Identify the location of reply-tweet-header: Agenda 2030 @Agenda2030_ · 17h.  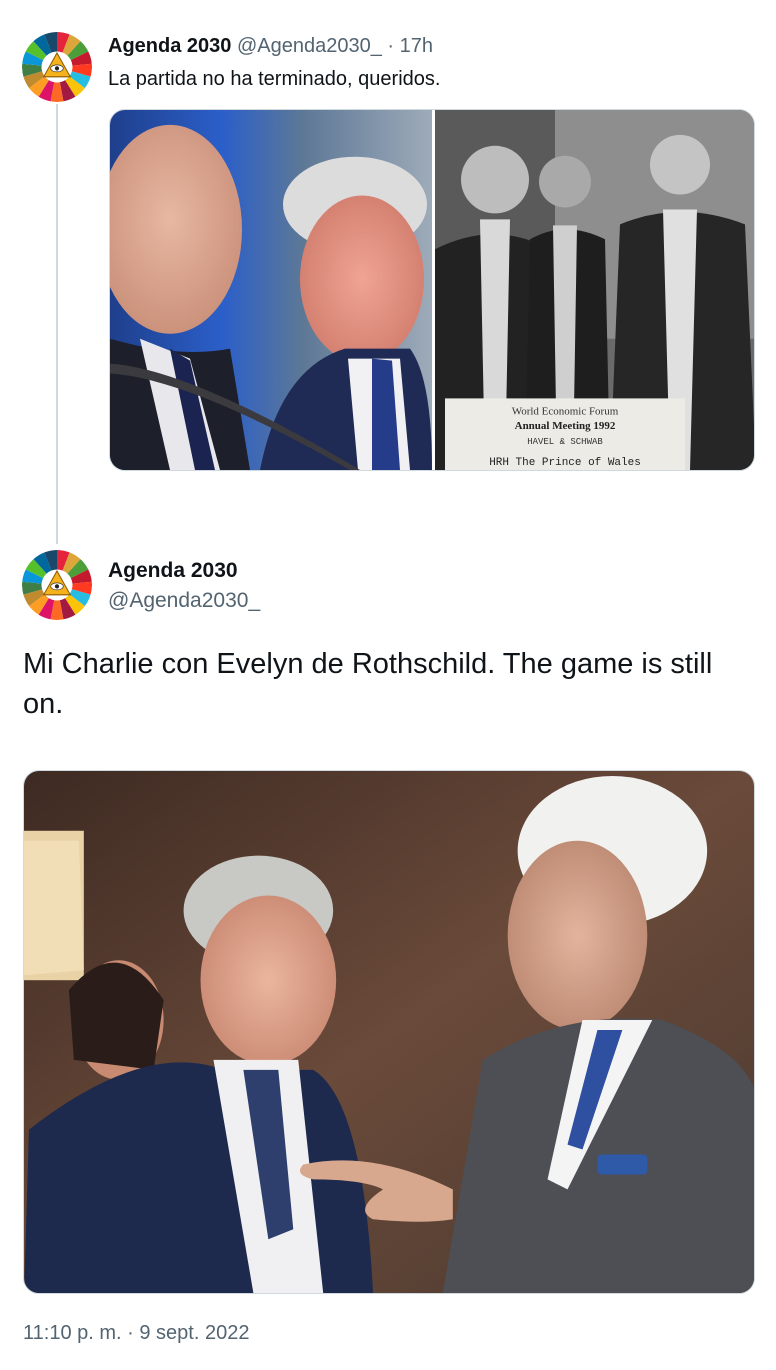
(270, 46).